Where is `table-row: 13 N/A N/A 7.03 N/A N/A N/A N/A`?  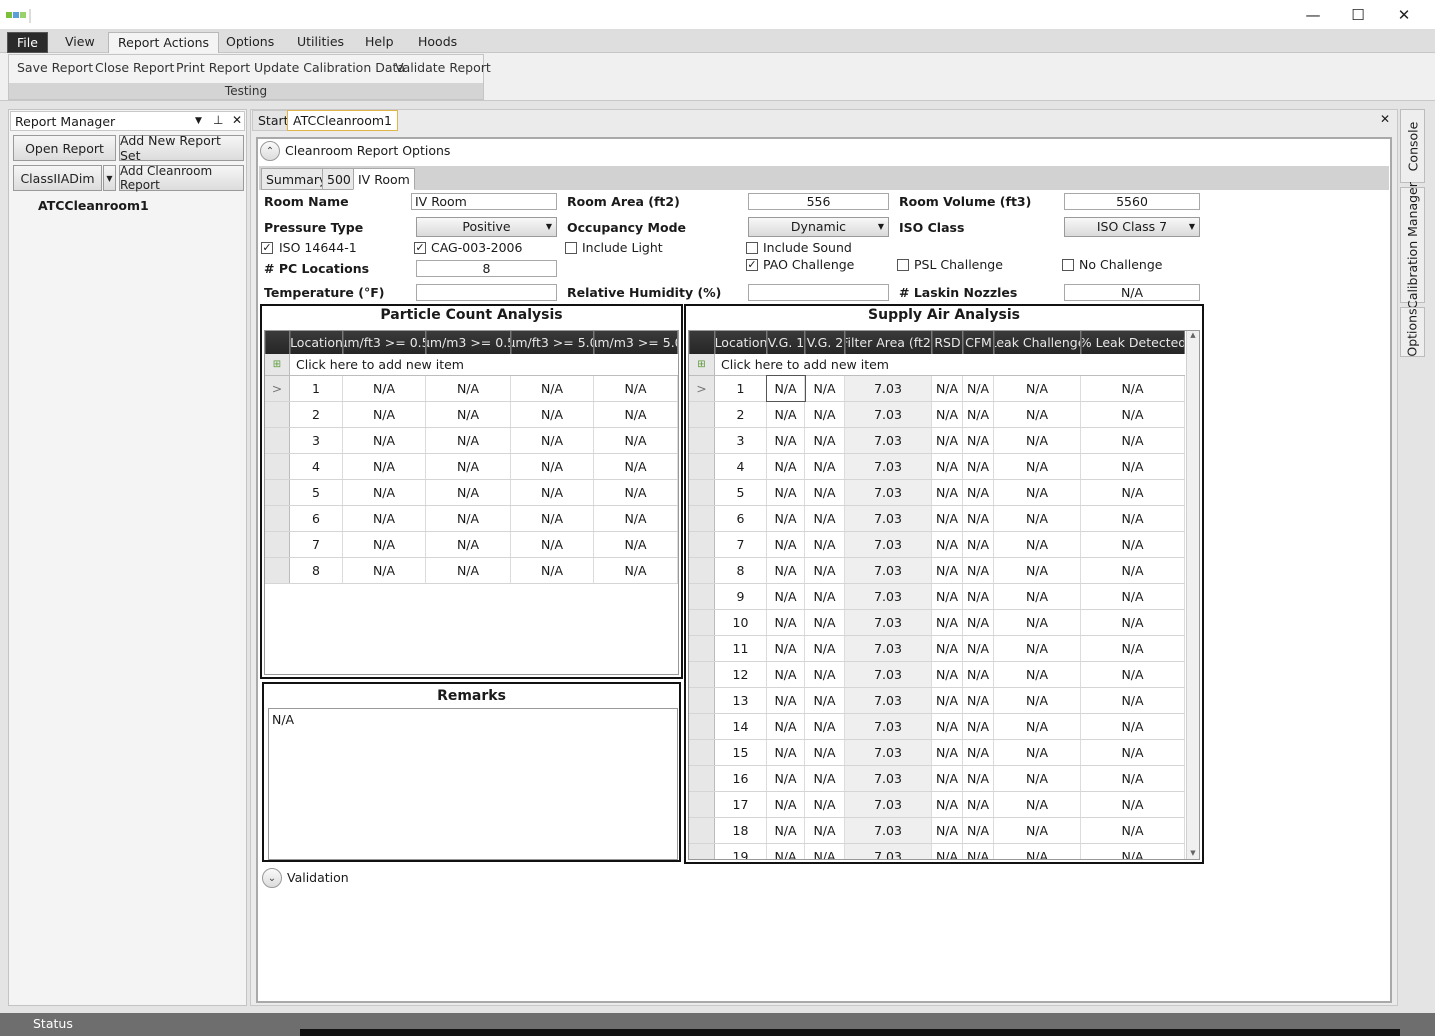
table-row: 13 N/A N/A 7.03 N/A N/A N/A N/A is located at coordinates (937, 701).